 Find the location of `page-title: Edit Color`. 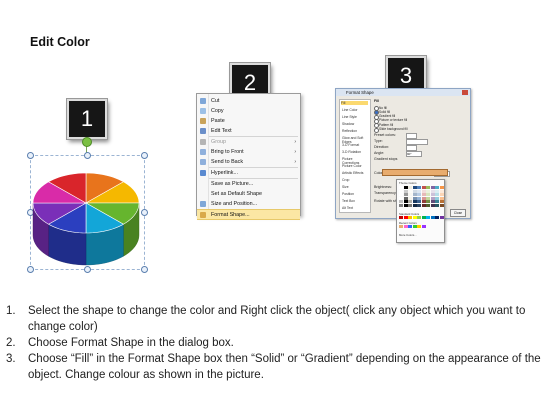

page-title: Edit Color is located at coordinates (60, 42).